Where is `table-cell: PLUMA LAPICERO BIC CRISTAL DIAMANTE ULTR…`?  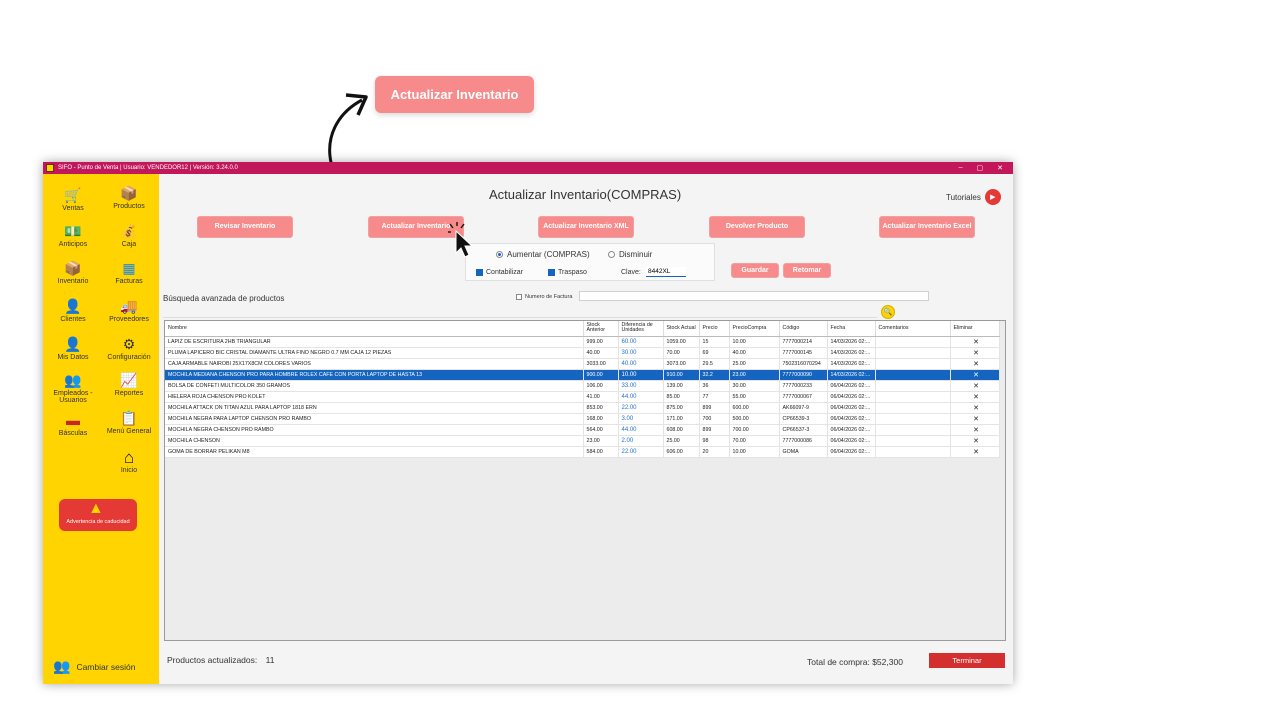 table-cell: PLUMA LAPICERO BIC CRISTAL DIAMANTE ULTR… is located at coordinates (374, 353).